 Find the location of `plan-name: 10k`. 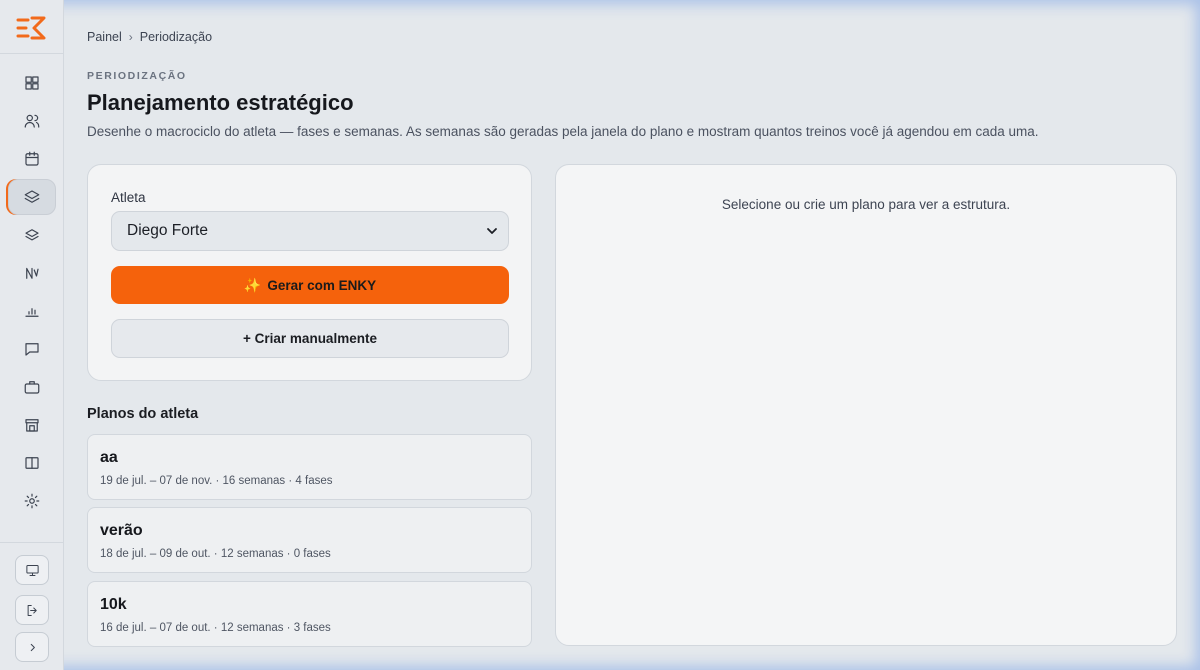

plan-name: 10k is located at coordinates (113, 604).